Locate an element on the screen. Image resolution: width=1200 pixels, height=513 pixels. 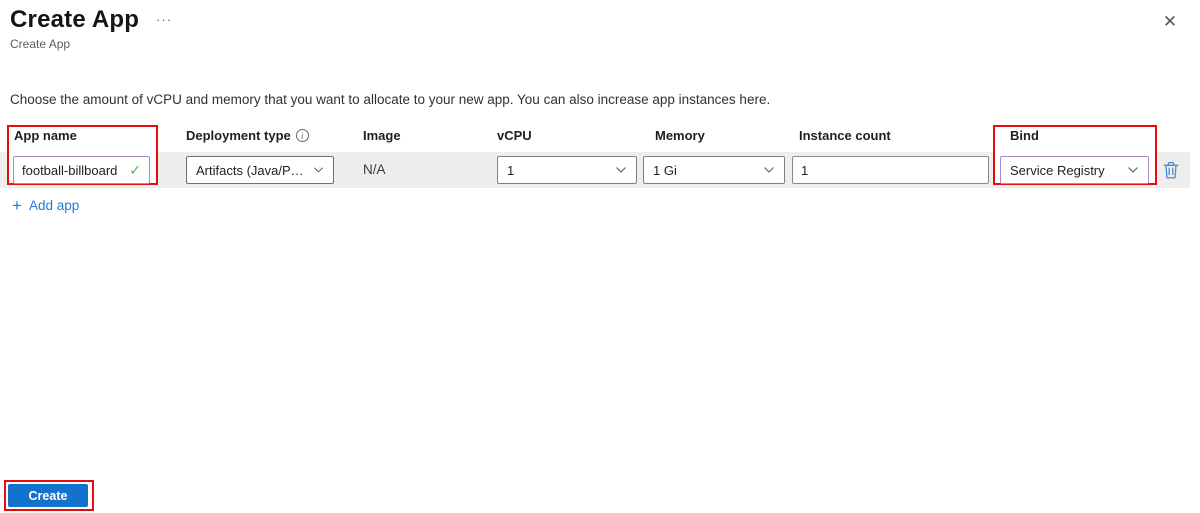
app-name-column-label: App name is located at coordinates (45, 135).